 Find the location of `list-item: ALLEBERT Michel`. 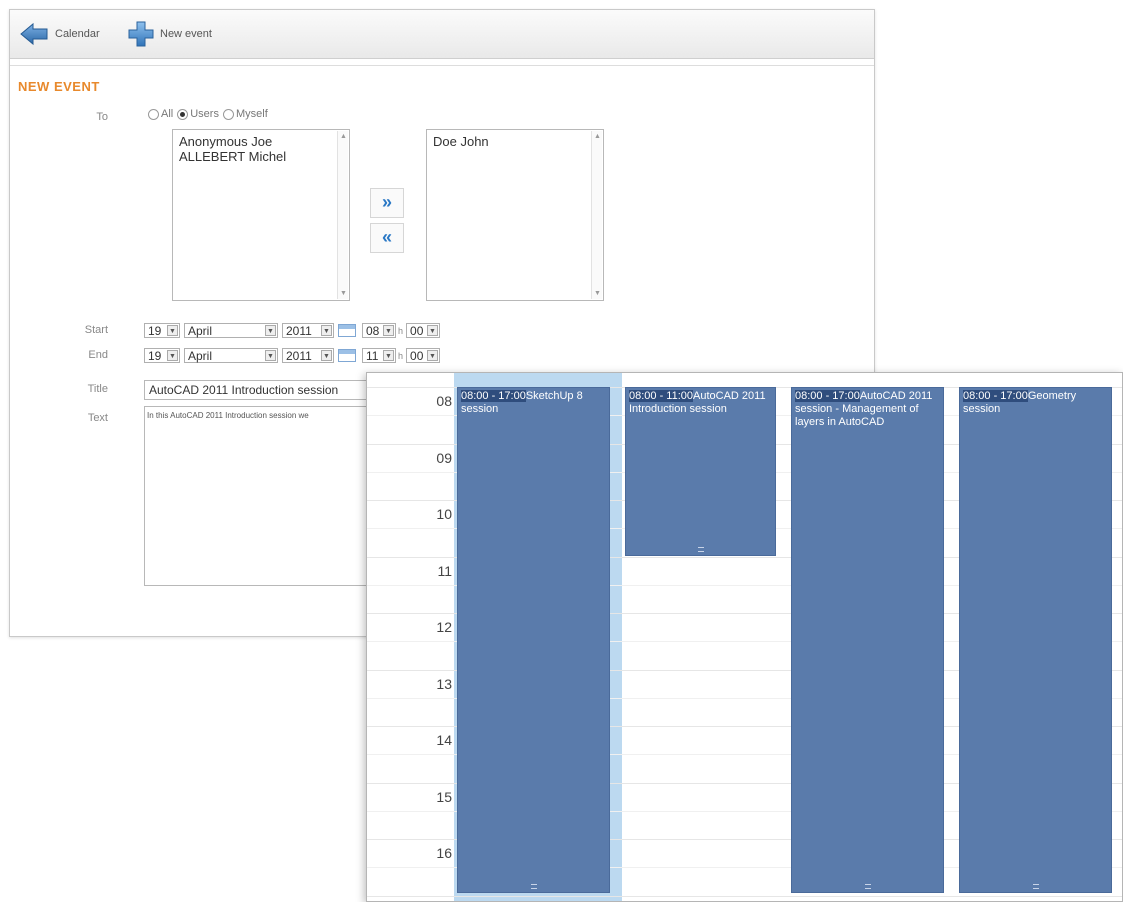

list-item: ALLEBERT Michel is located at coordinates (264, 156).